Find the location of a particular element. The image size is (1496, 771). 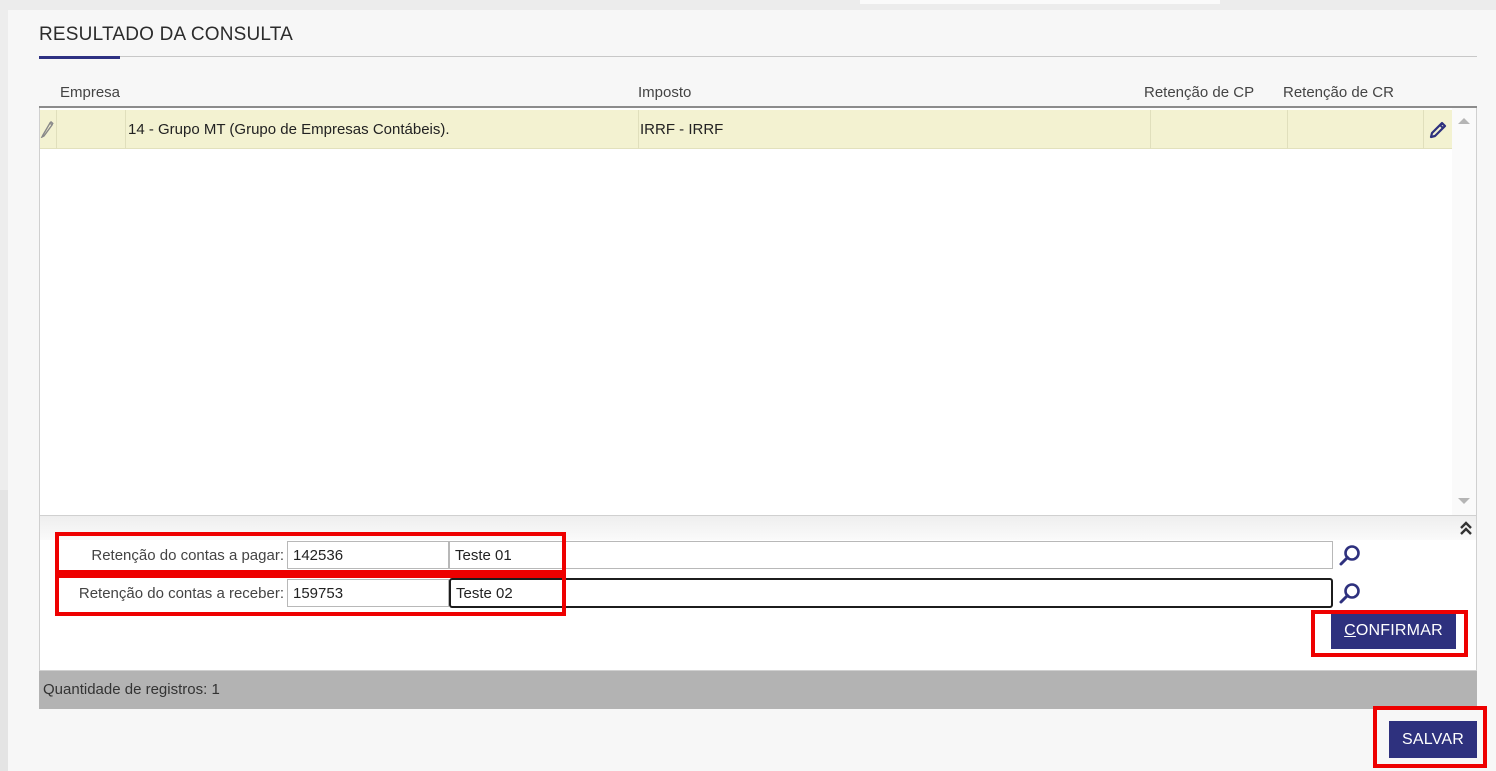

lookup-pagar-button is located at coordinates (1350, 555).